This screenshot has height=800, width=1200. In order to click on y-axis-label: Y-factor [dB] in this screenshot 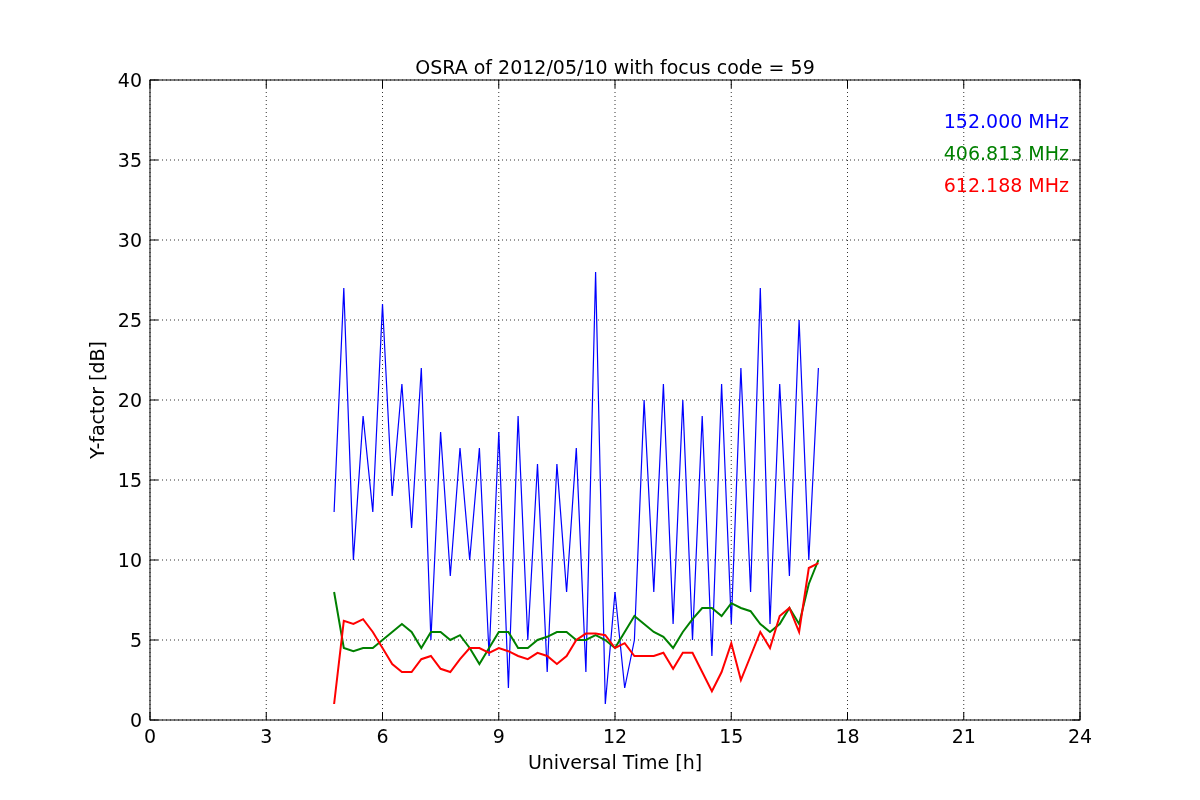, I will do `click(97, 400)`.